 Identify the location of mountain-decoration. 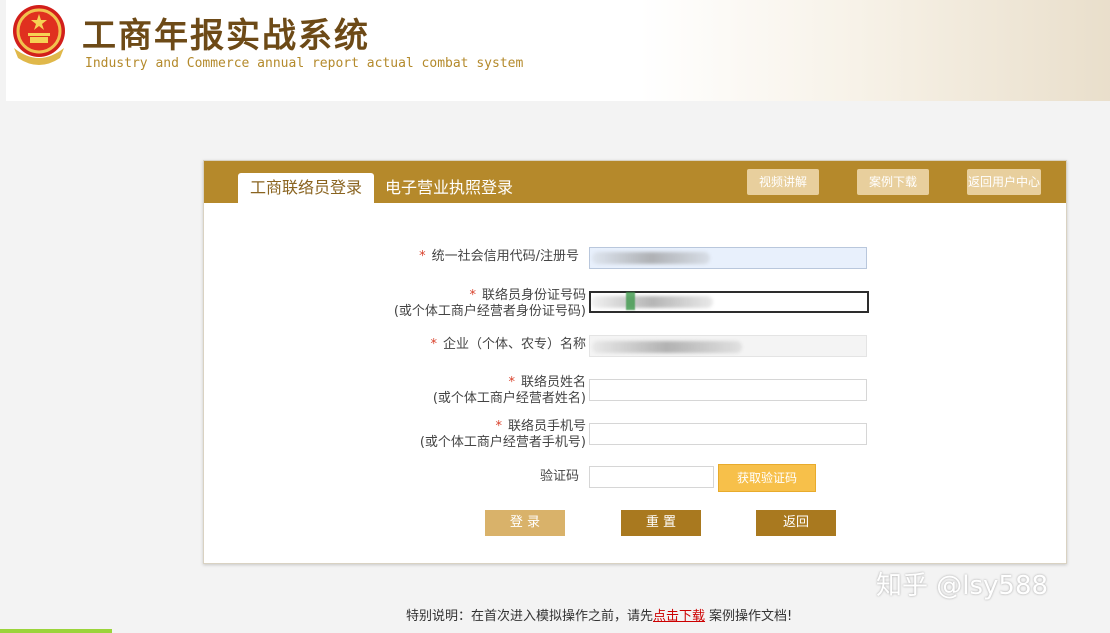
(875, 50).